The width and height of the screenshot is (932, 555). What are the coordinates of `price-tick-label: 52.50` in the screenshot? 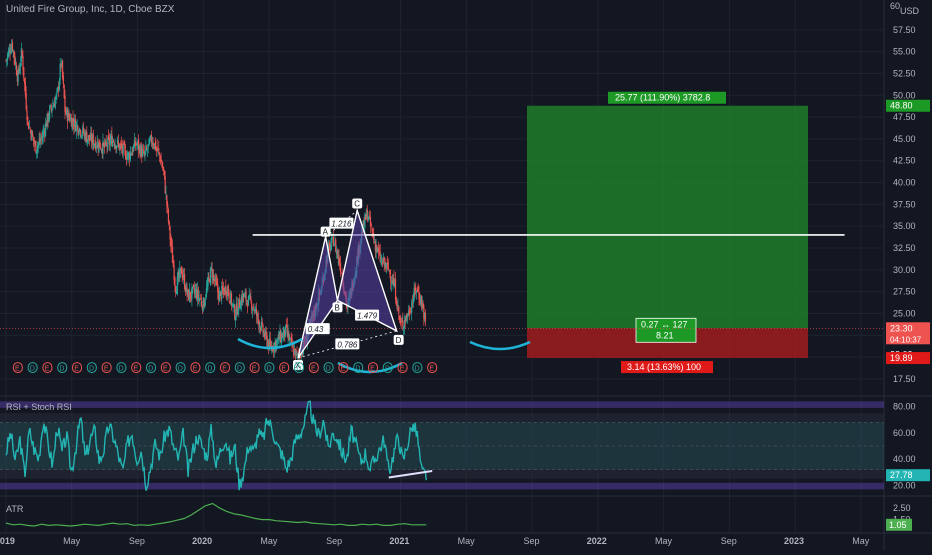 It's located at (904, 73).